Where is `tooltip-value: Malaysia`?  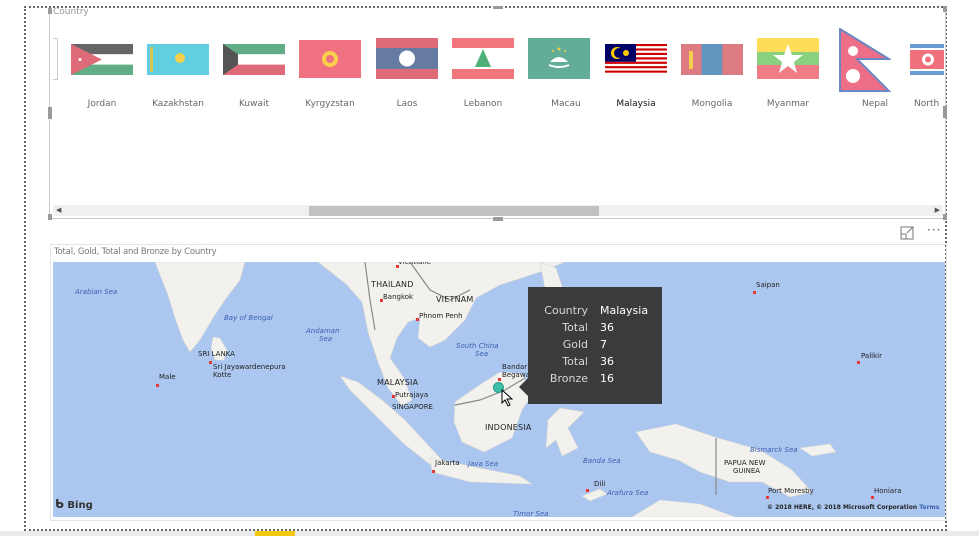
tooltip-value: Malaysia is located at coordinates (624, 310).